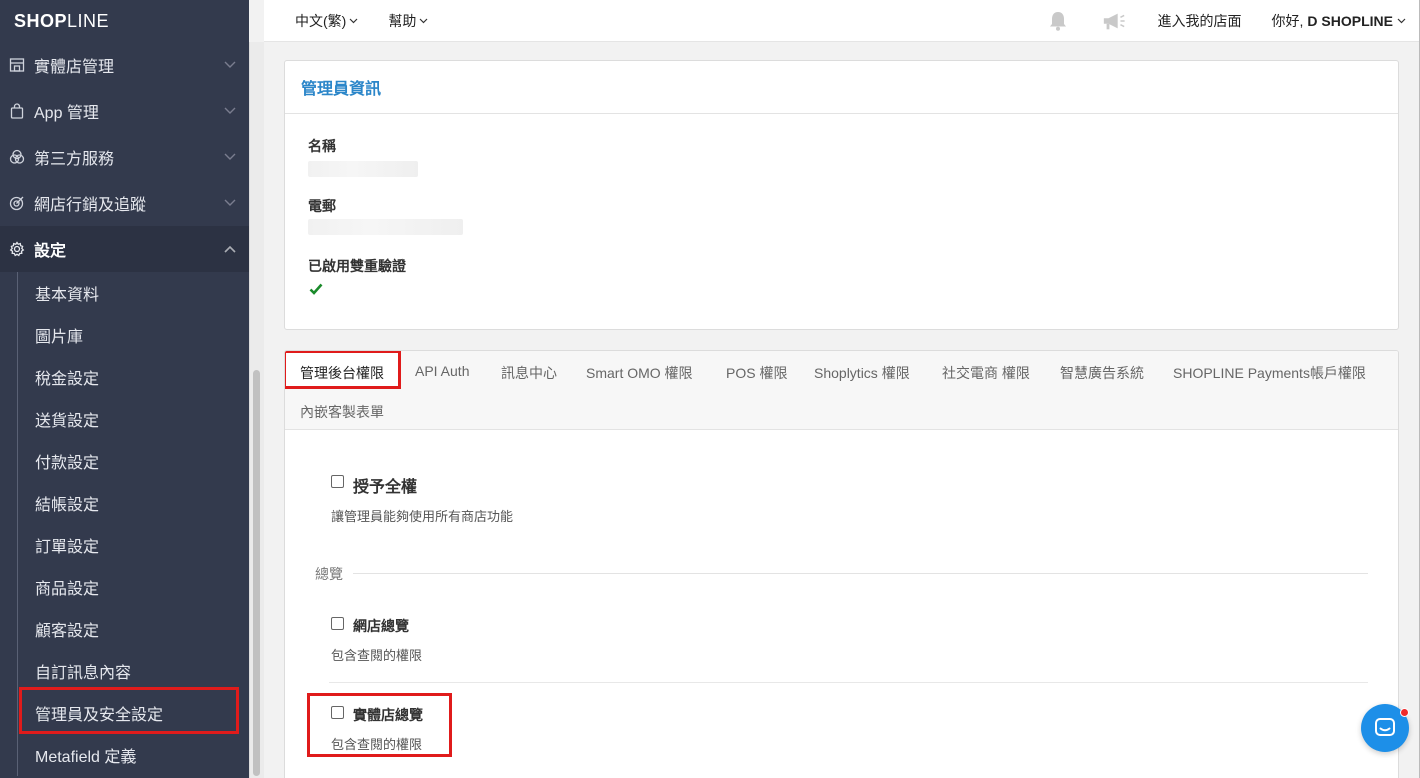 The height and width of the screenshot is (778, 1420). I want to click on name-label: 名稱, so click(322, 146).